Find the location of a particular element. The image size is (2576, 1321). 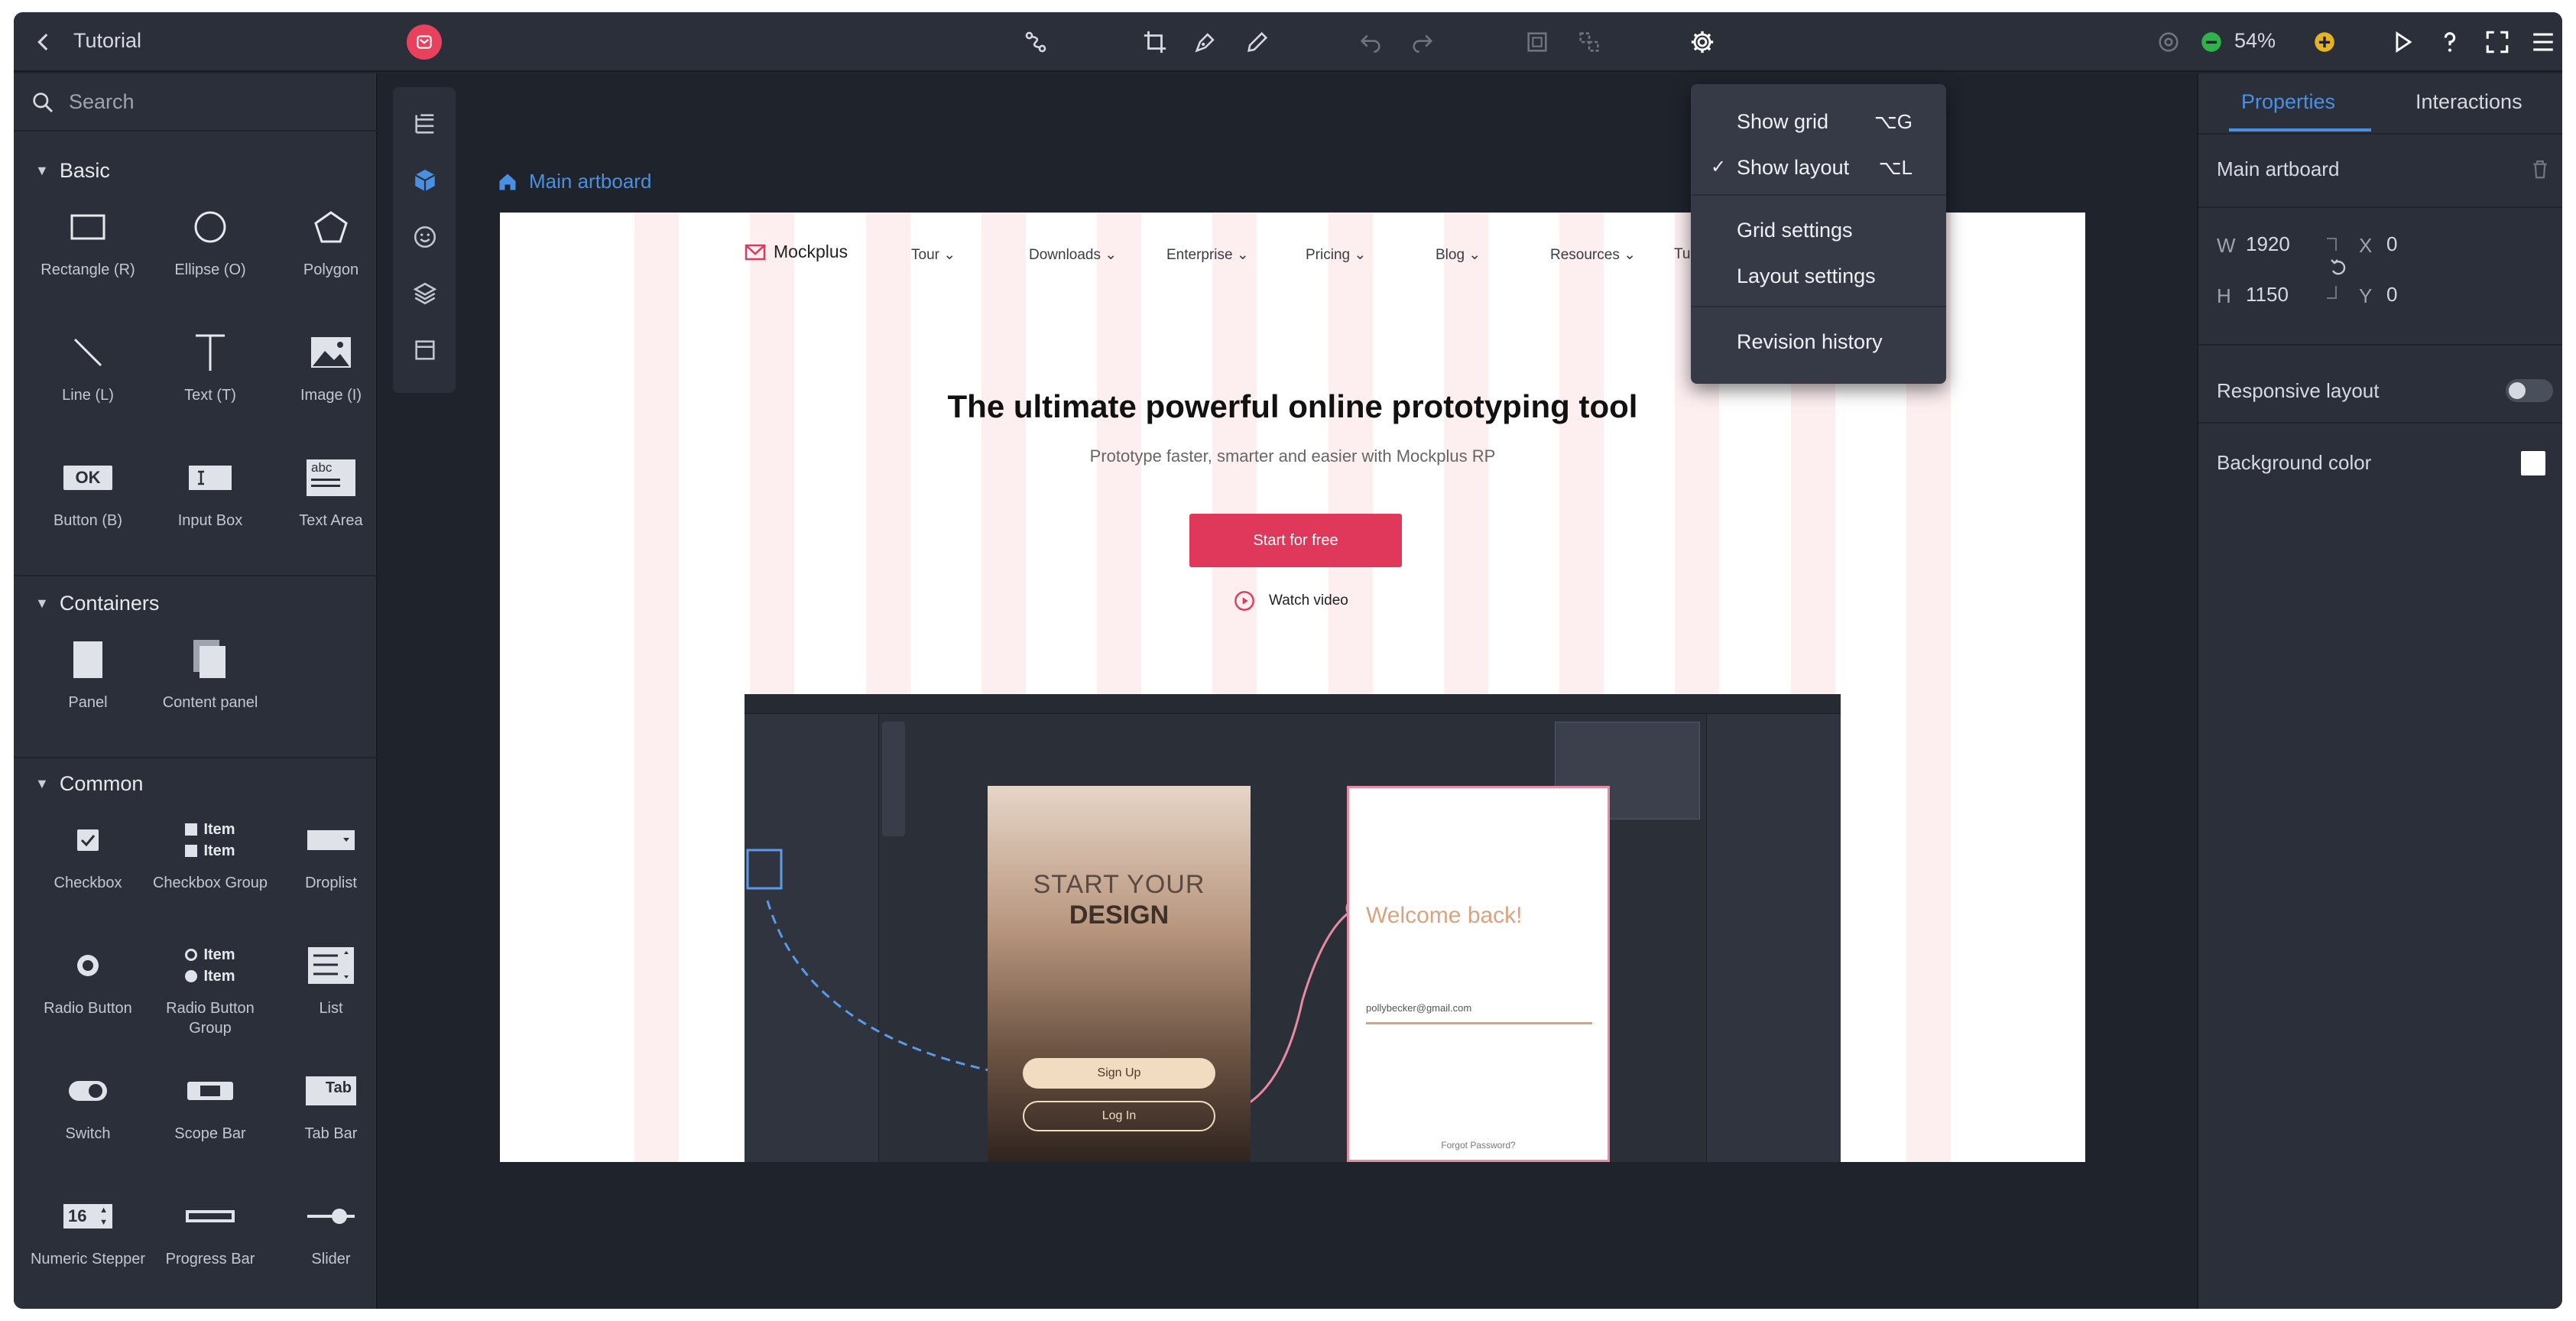

component-content-panel: Content panel is located at coordinates (210, 672).